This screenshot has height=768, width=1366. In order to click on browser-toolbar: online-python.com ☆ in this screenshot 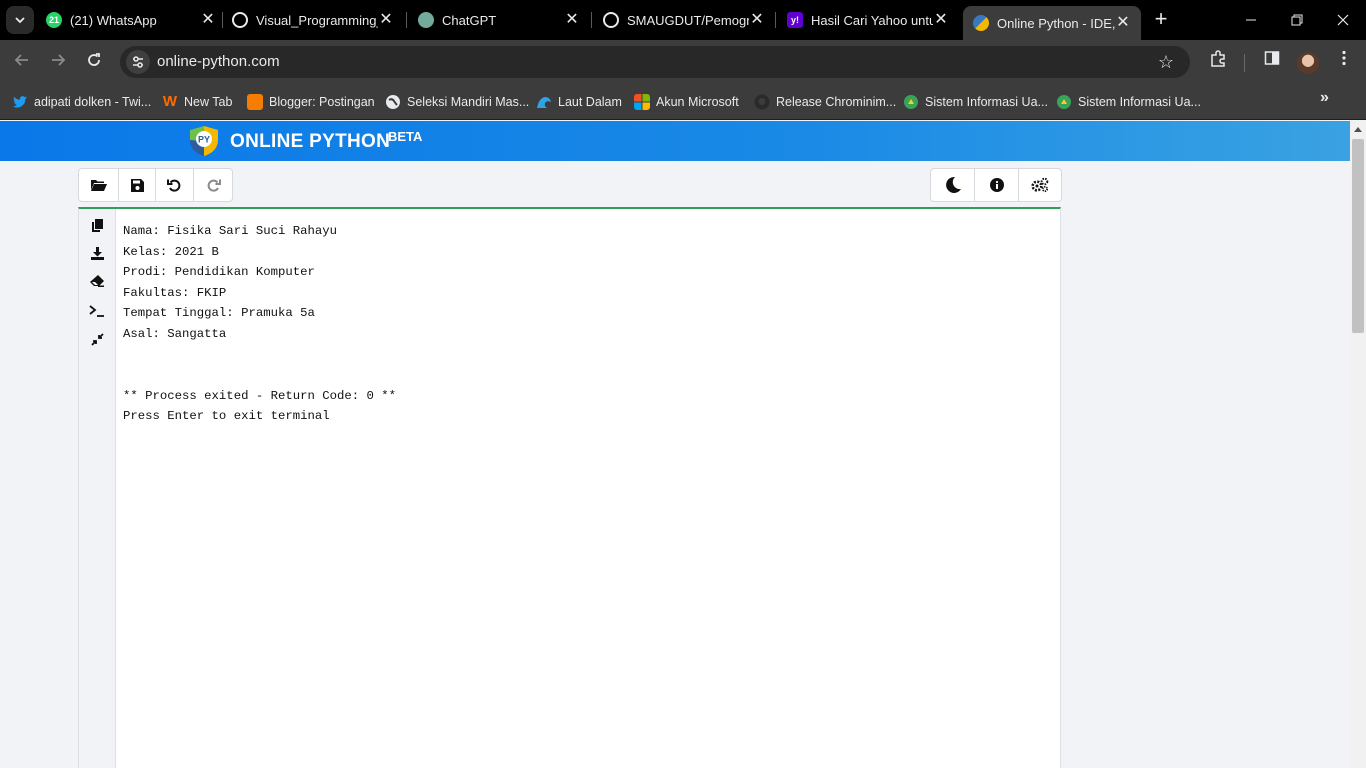, I will do `click(683, 62)`.